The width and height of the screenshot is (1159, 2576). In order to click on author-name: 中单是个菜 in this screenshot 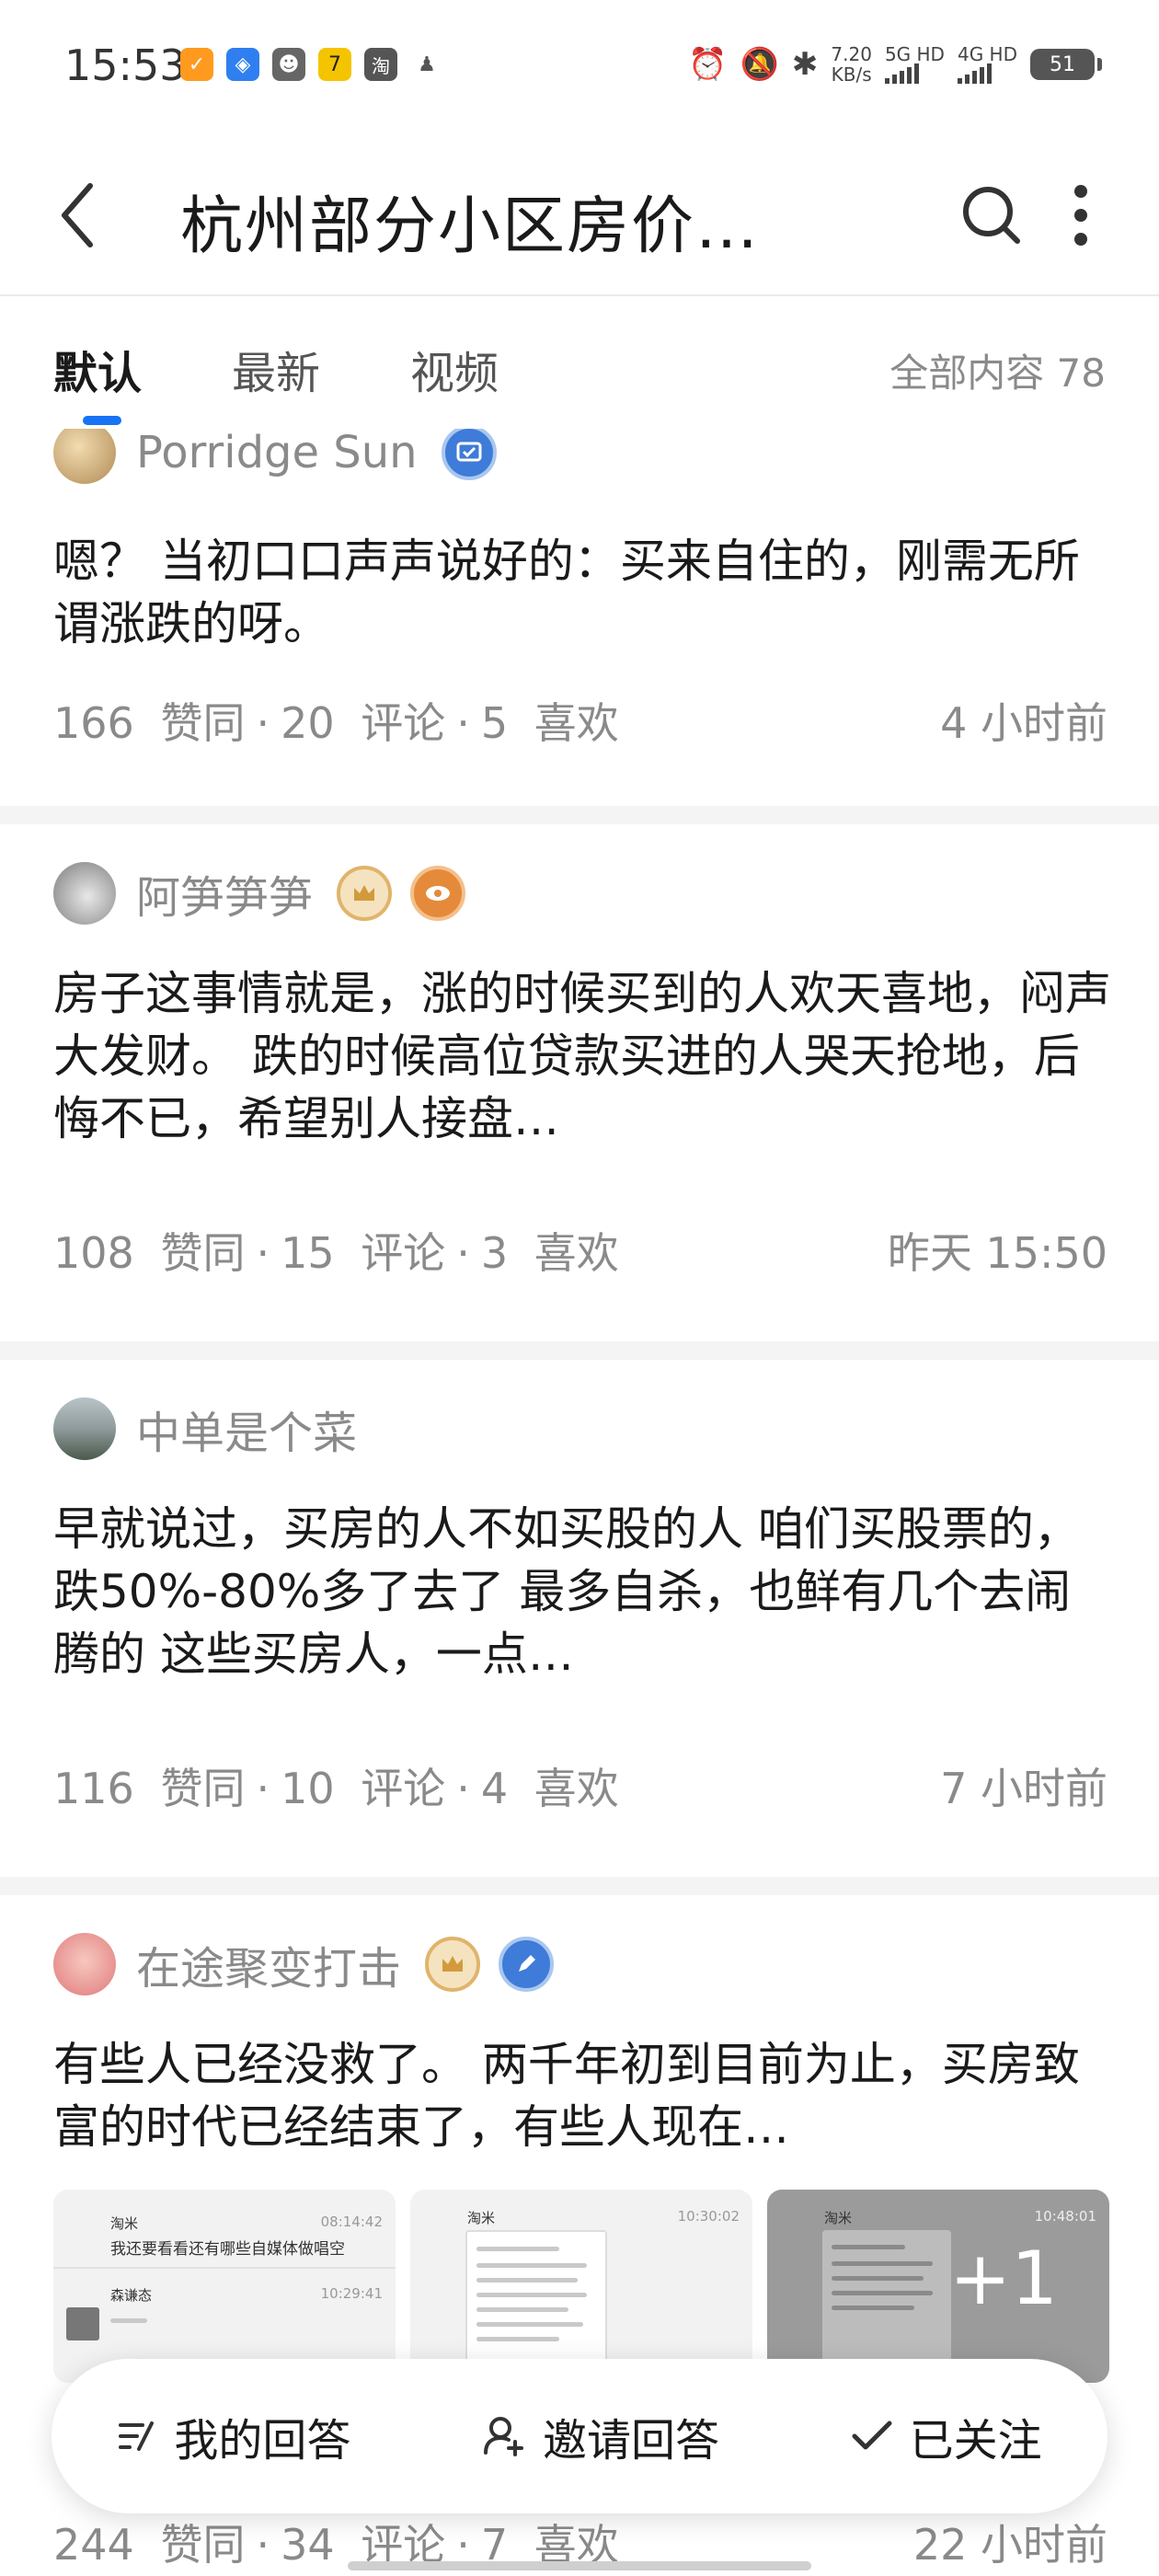, I will do `click(246, 1429)`.